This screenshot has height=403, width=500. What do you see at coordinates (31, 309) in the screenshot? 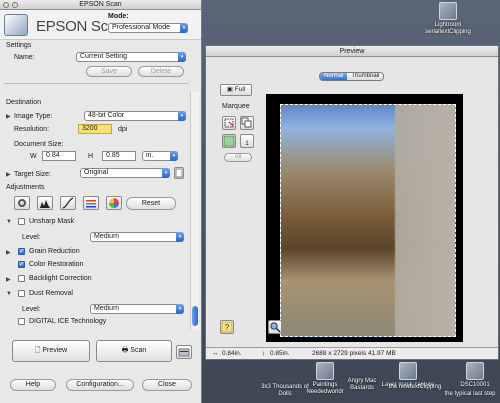
I see `dust-level-label: Level:` at bounding box center [31, 309].